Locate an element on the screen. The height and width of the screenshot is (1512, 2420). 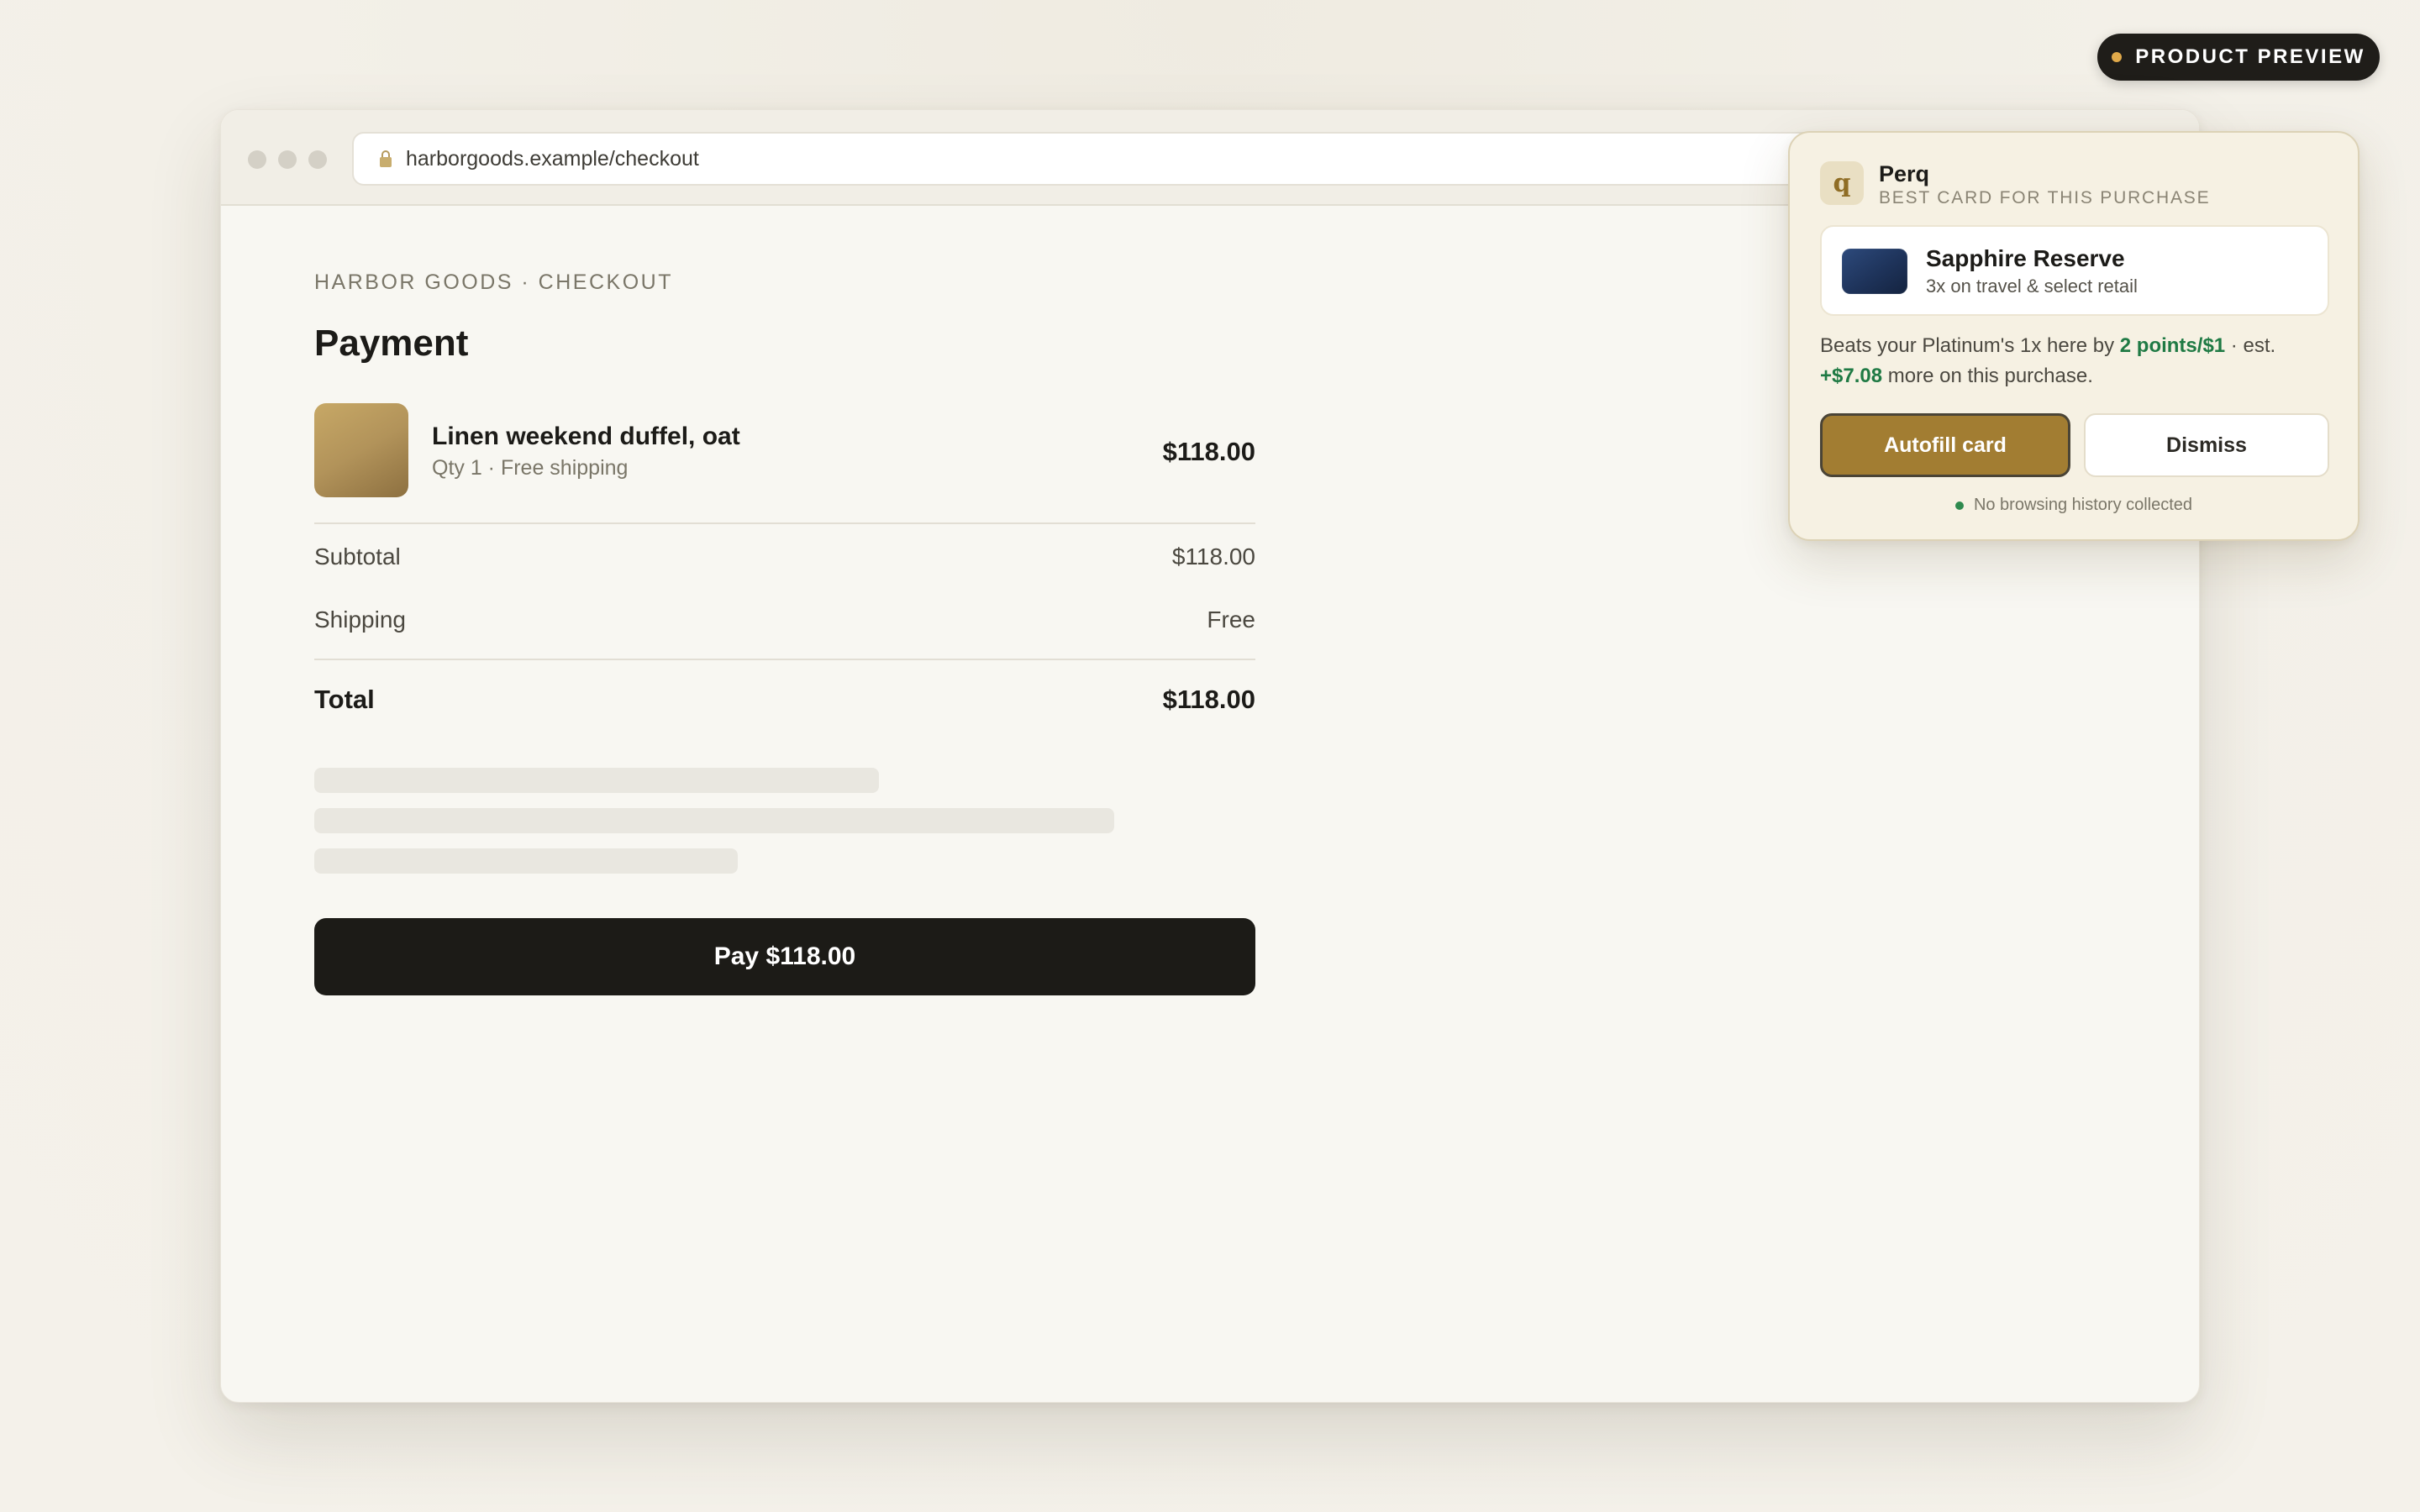
window-minimize-icon is located at coordinates (287, 159).